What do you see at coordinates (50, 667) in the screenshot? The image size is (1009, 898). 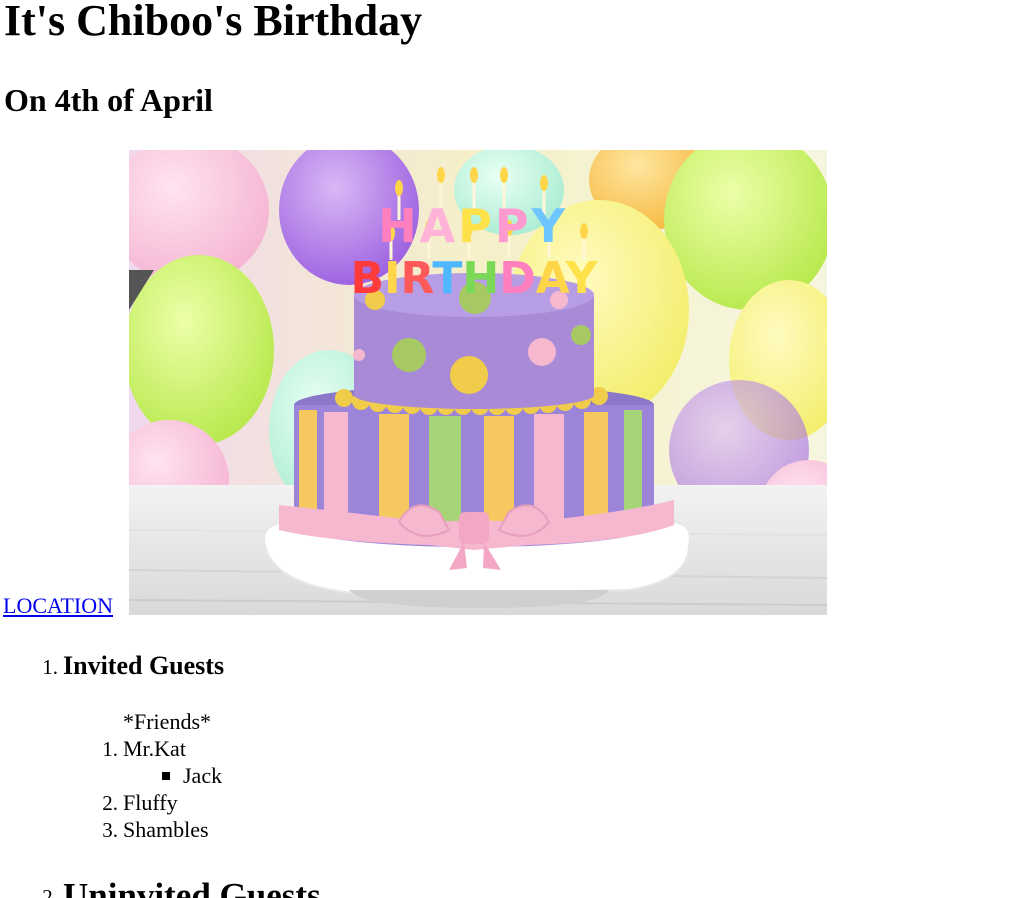 I see `section-1-number: 1.` at bounding box center [50, 667].